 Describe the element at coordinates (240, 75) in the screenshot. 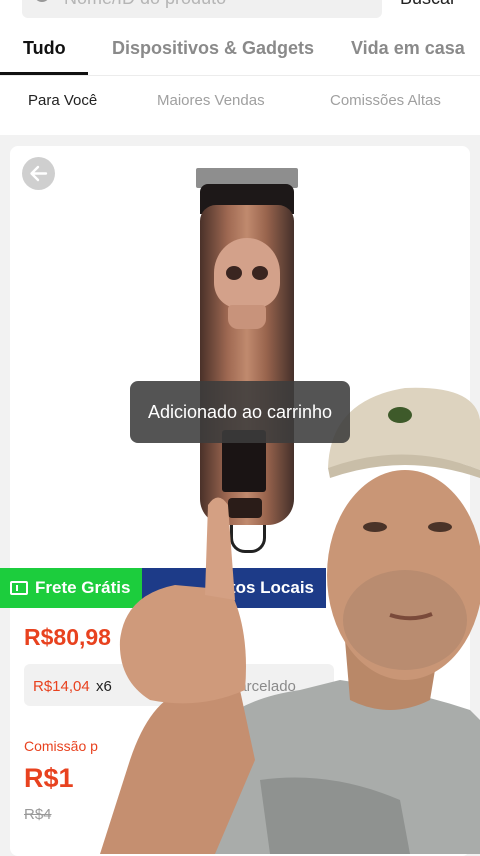

I see `divider` at that location.